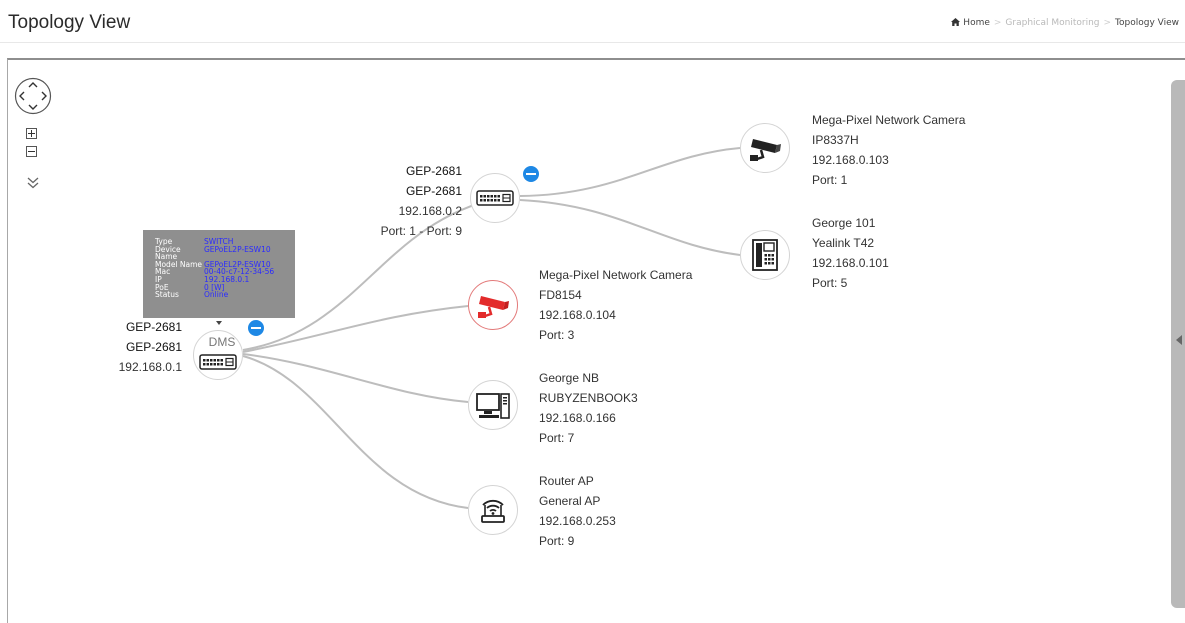  What do you see at coordinates (430, 211) in the screenshot?
I see `node-switch2-ip: 192.168.0.2` at bounding box center [430, 211].